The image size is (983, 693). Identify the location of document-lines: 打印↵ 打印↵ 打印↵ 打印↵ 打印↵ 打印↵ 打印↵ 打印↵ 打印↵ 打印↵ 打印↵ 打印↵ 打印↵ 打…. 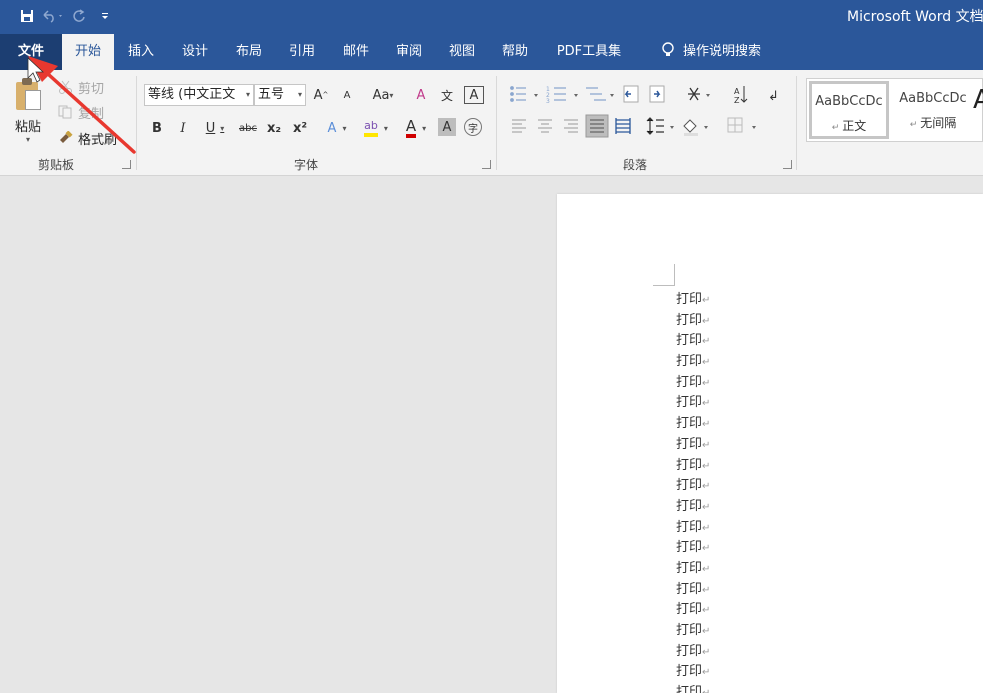
(693, 491).